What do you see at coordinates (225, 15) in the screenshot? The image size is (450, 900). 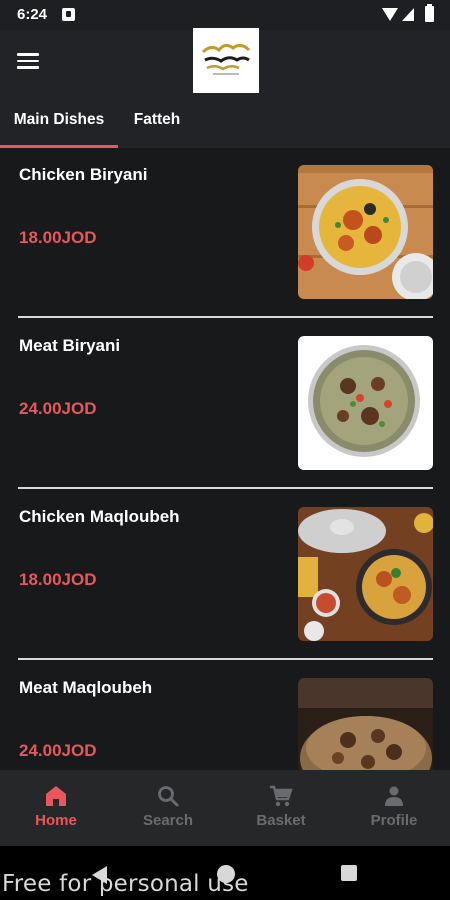 I see `status-bar: 6:24` at bounding box center [225, 15].